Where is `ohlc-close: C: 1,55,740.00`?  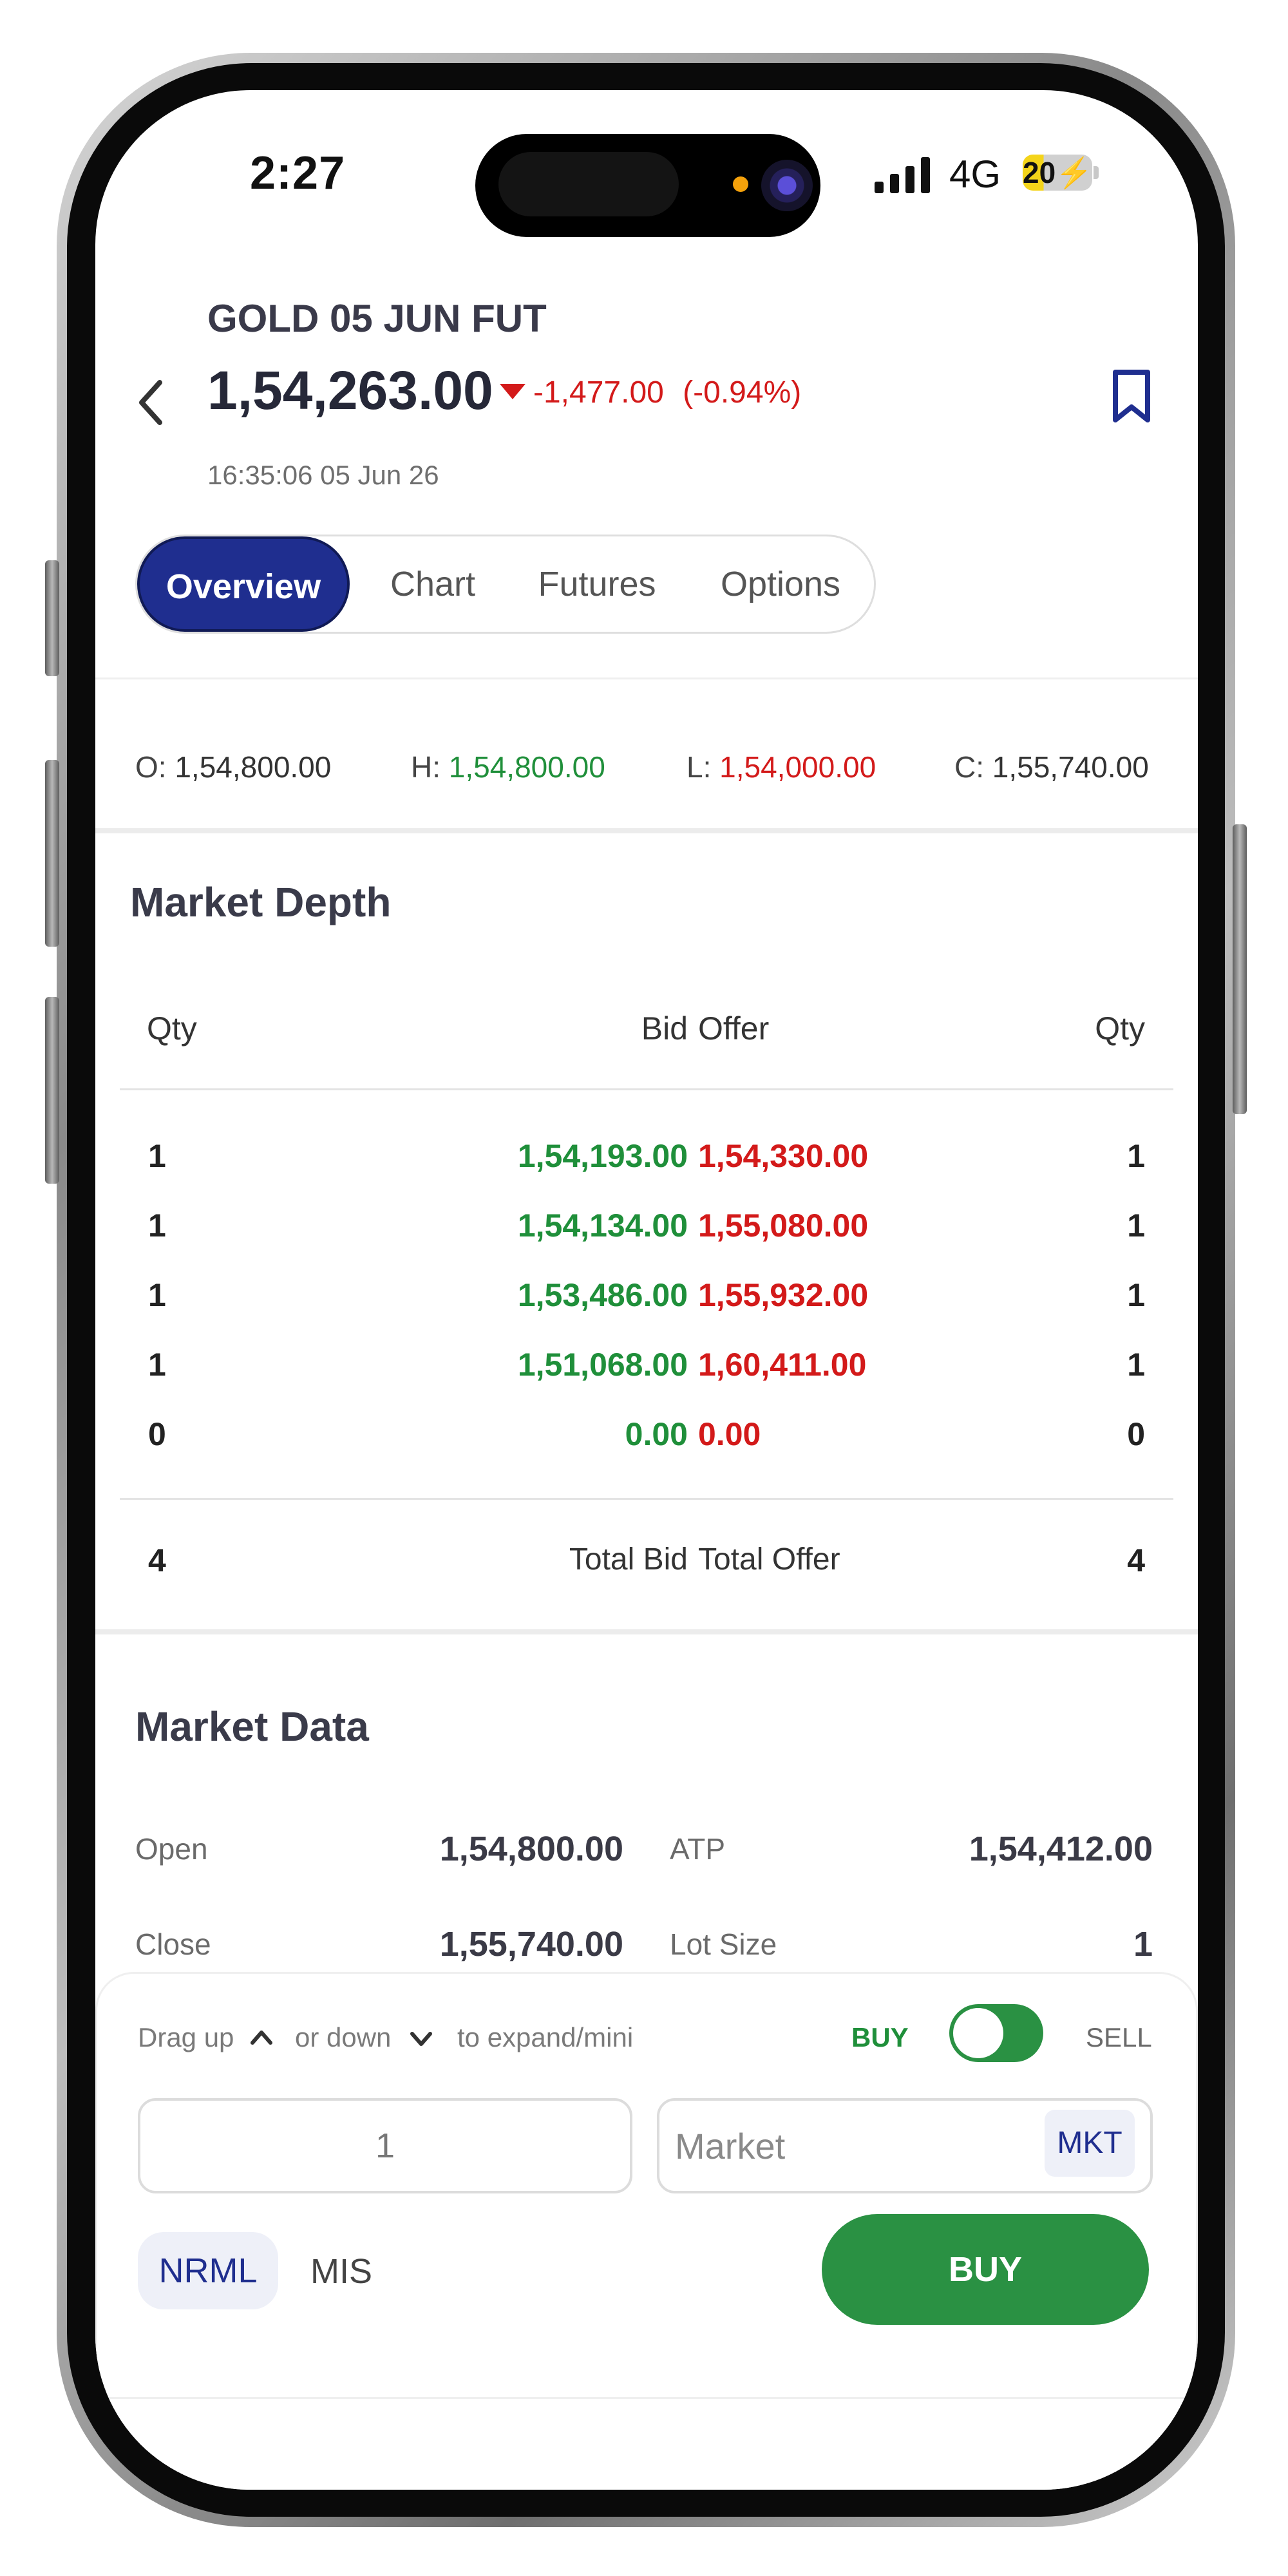
ohlc-close: C: 1,55,740.00 is located at coordinates (1051, 767).